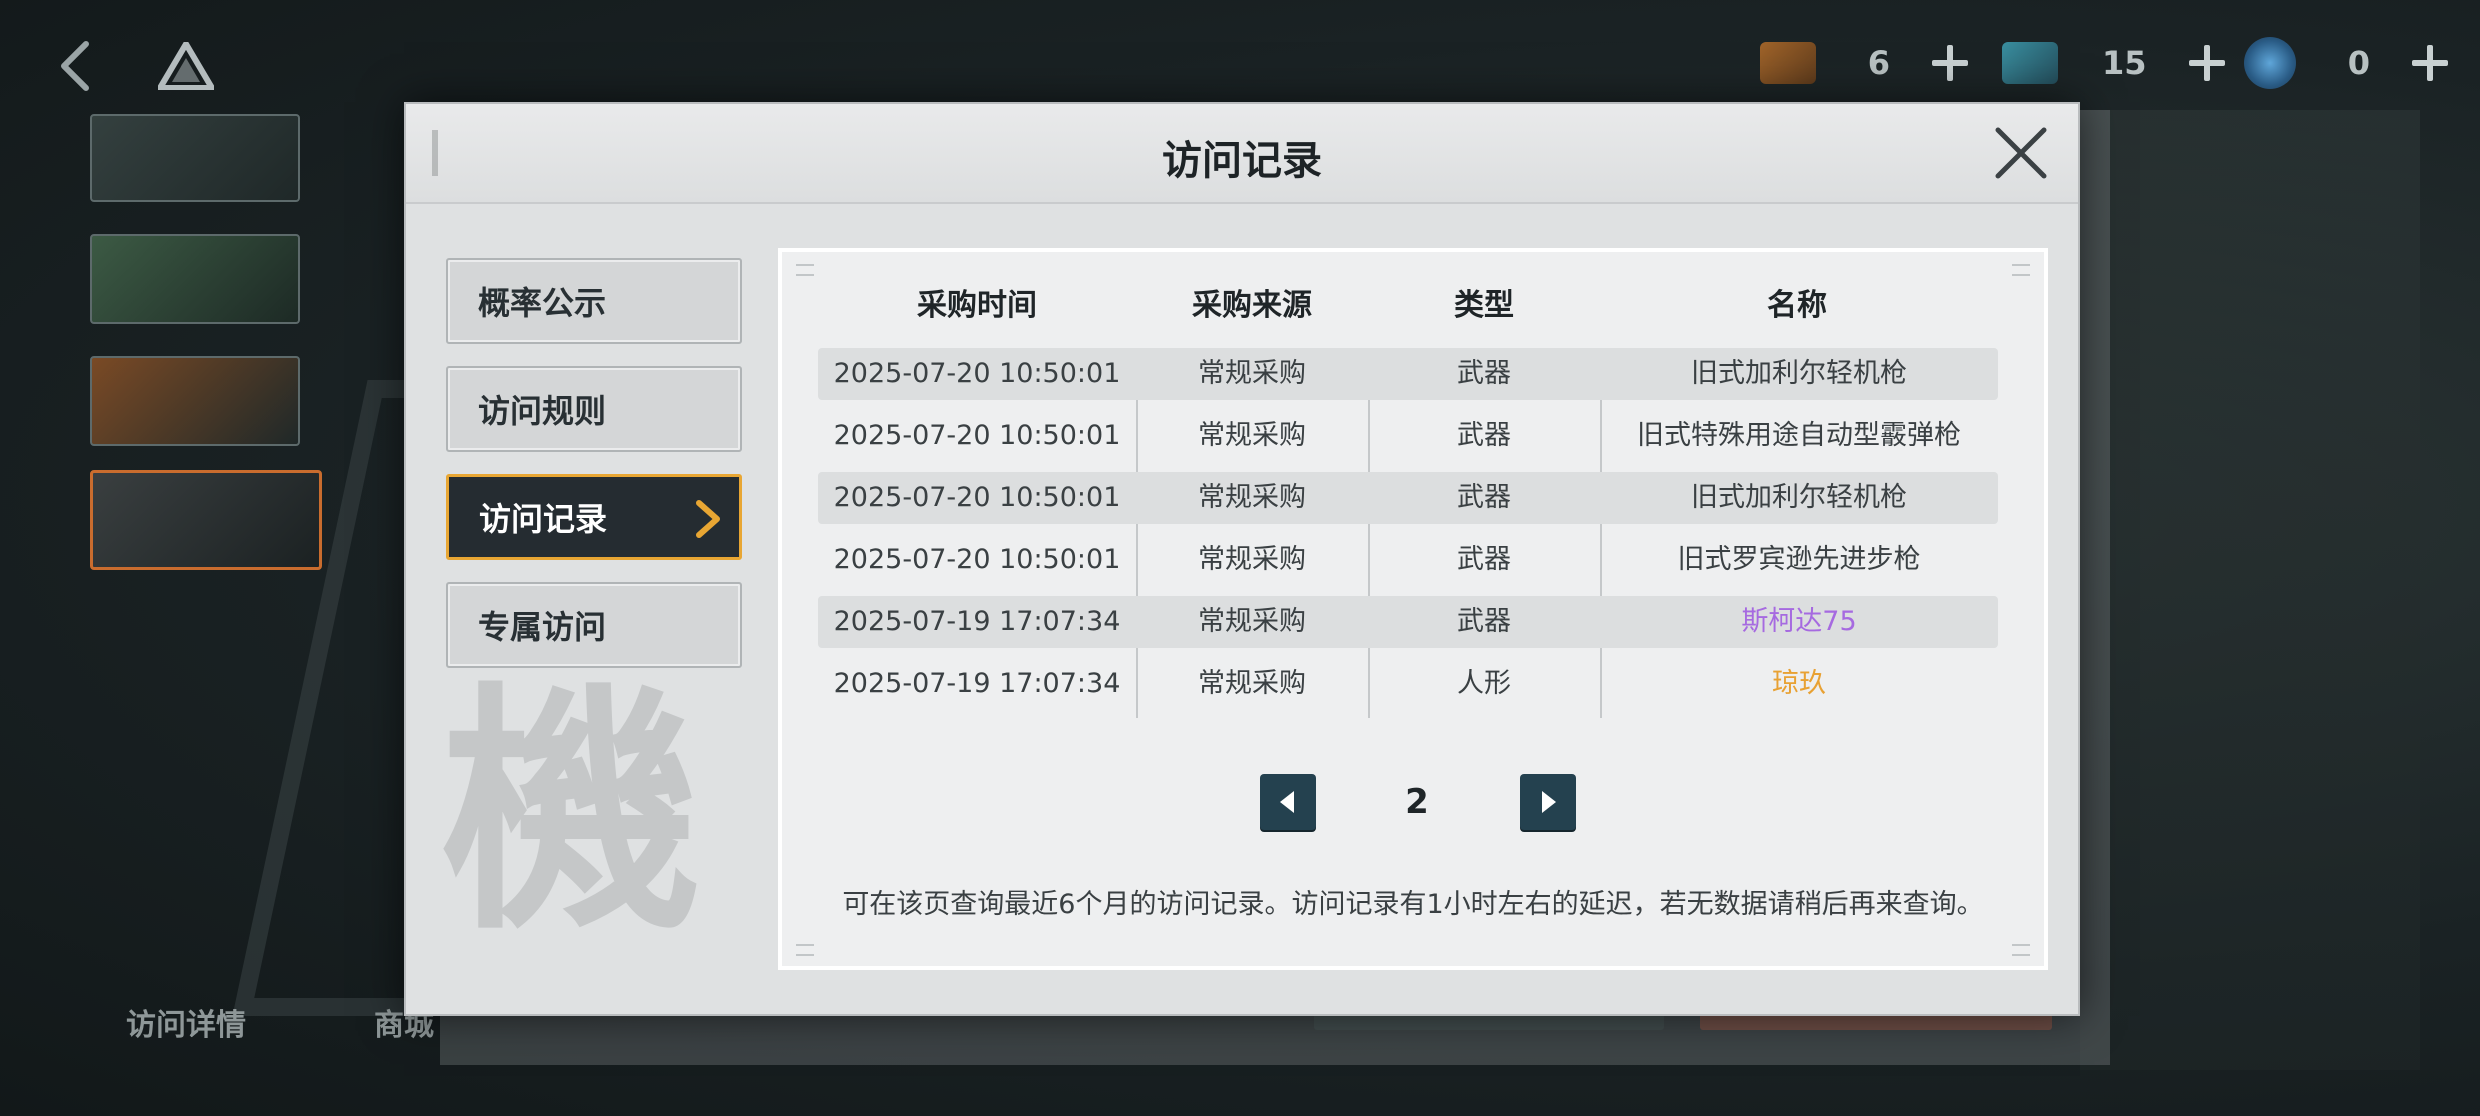 Image resolution: width=2480 pixels, height=1116 pixels. What do you see at coordinates (2124, 63) in the screenshot?
I see `currency-amount: 15` at bounding box center [2124, 63].